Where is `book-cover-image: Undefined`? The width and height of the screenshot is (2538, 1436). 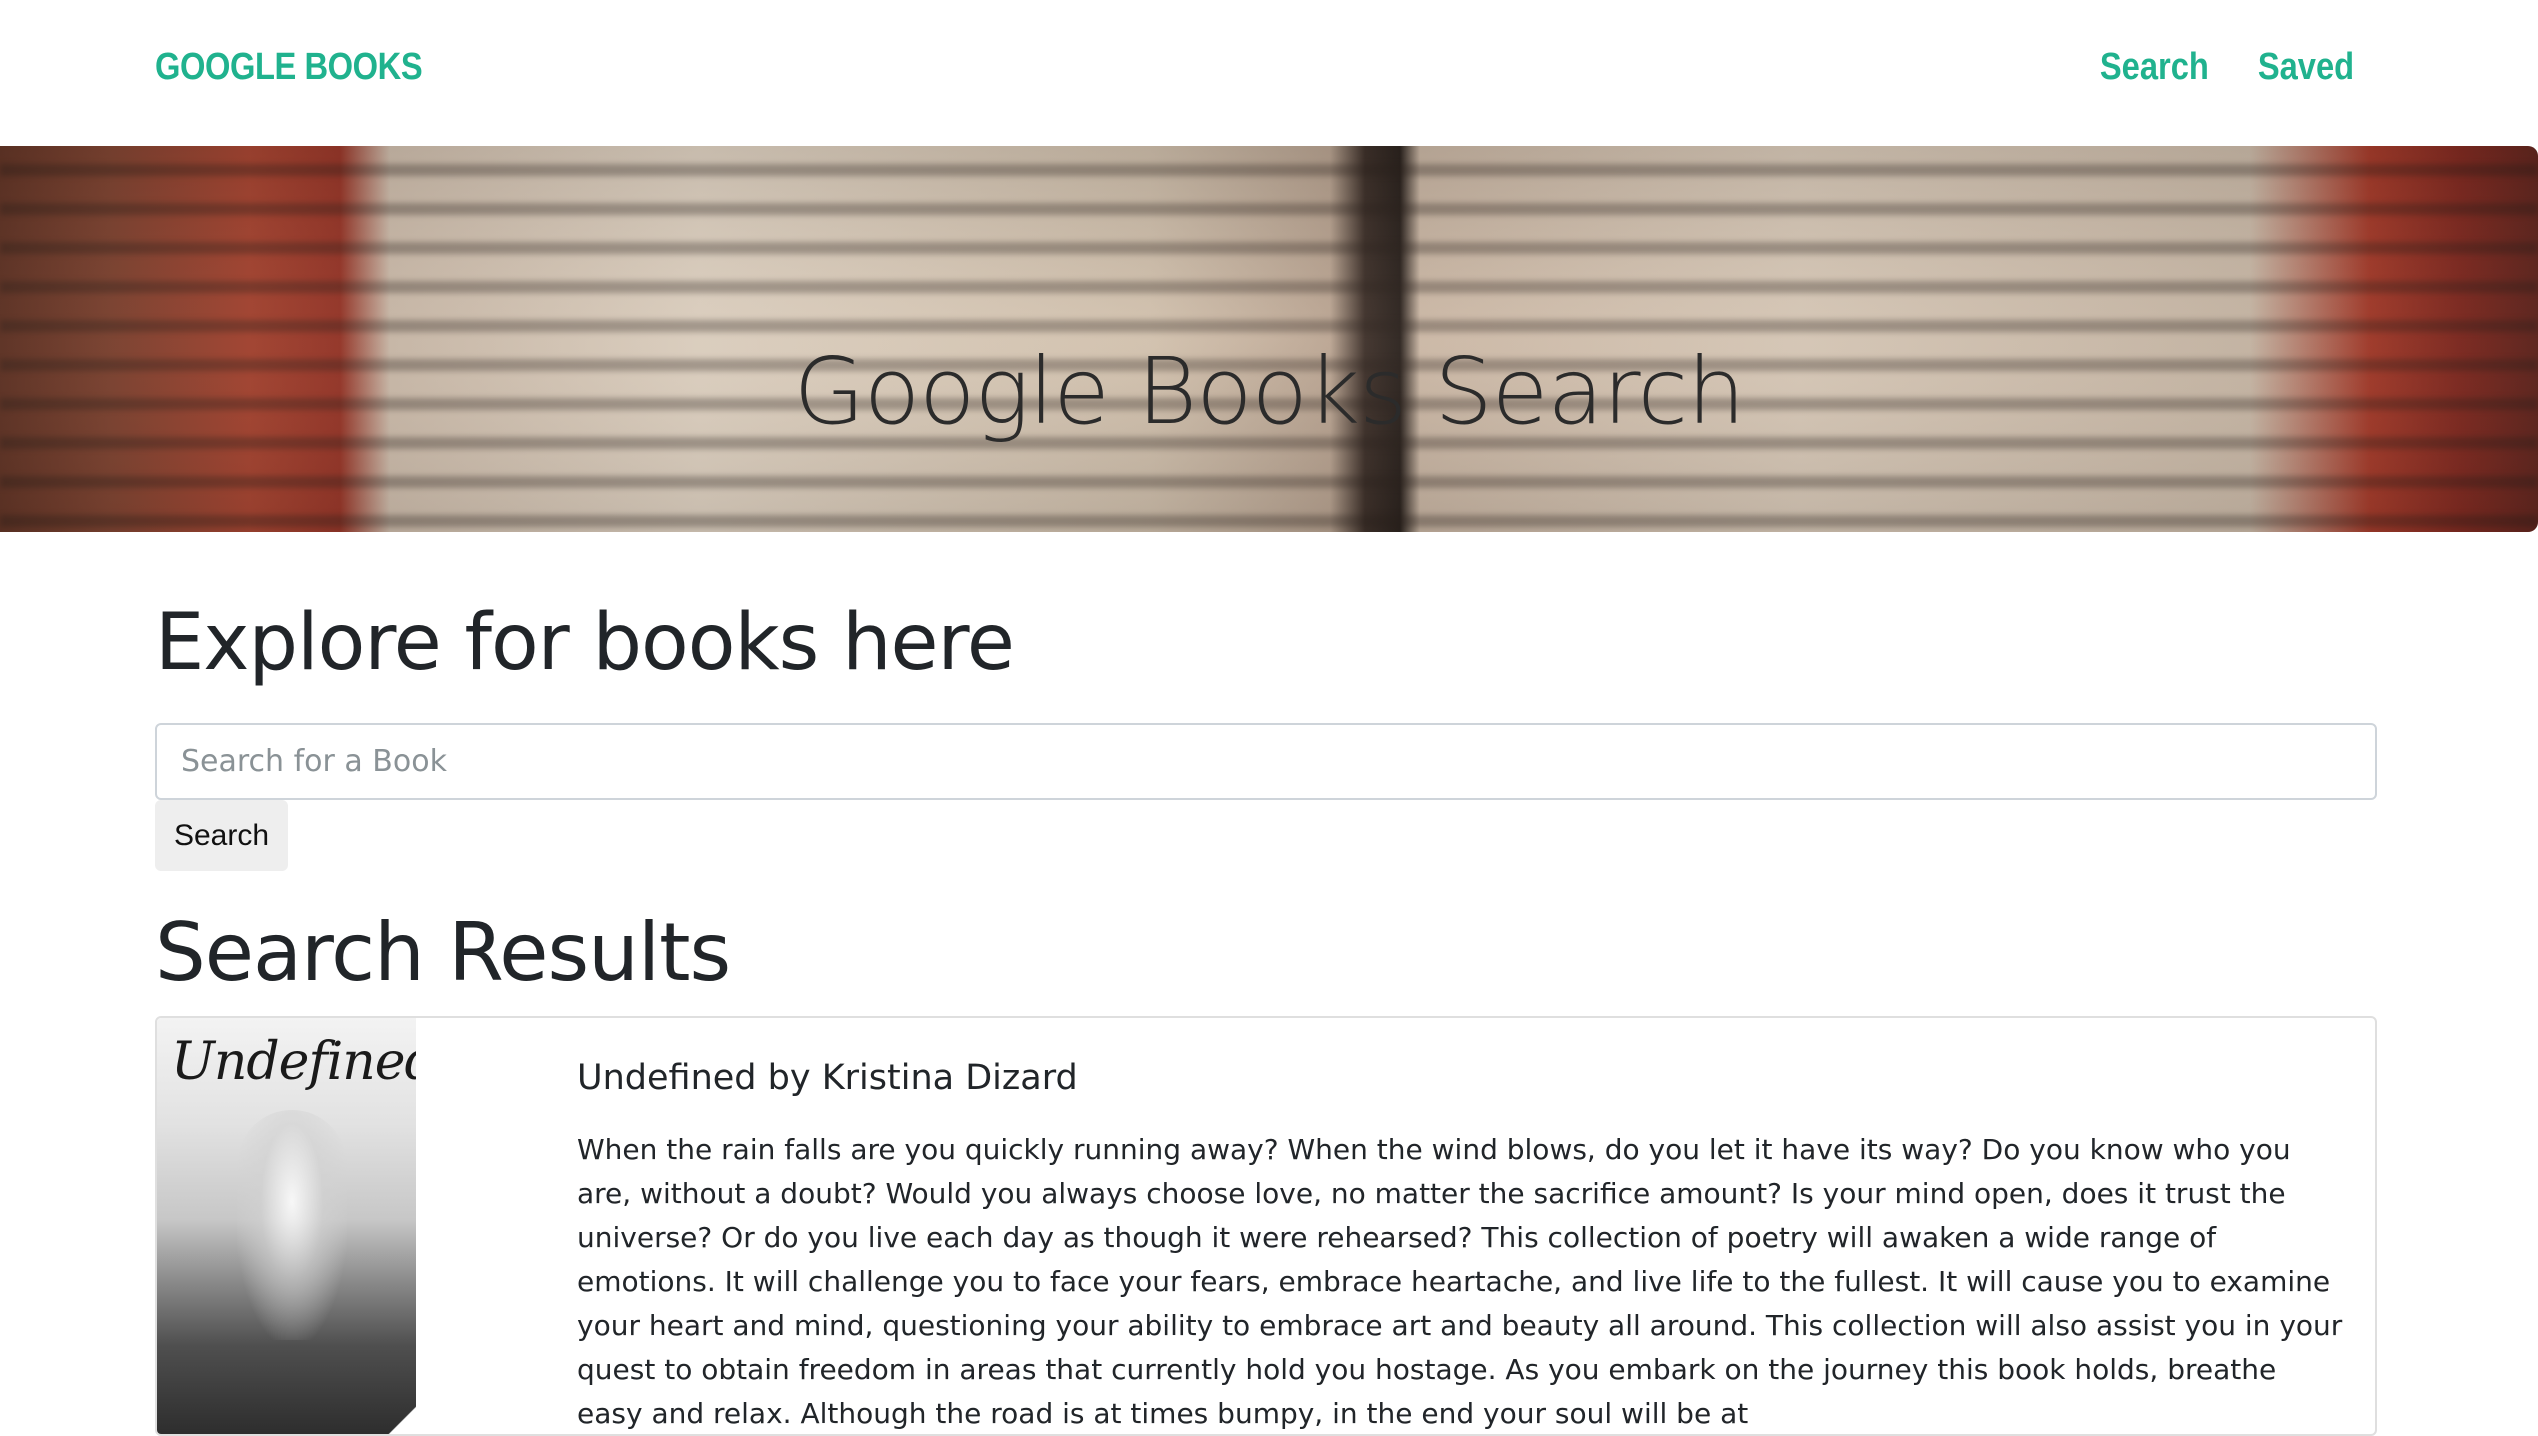
book-cover-image: Undefined is located at coordinates (286, 1226).